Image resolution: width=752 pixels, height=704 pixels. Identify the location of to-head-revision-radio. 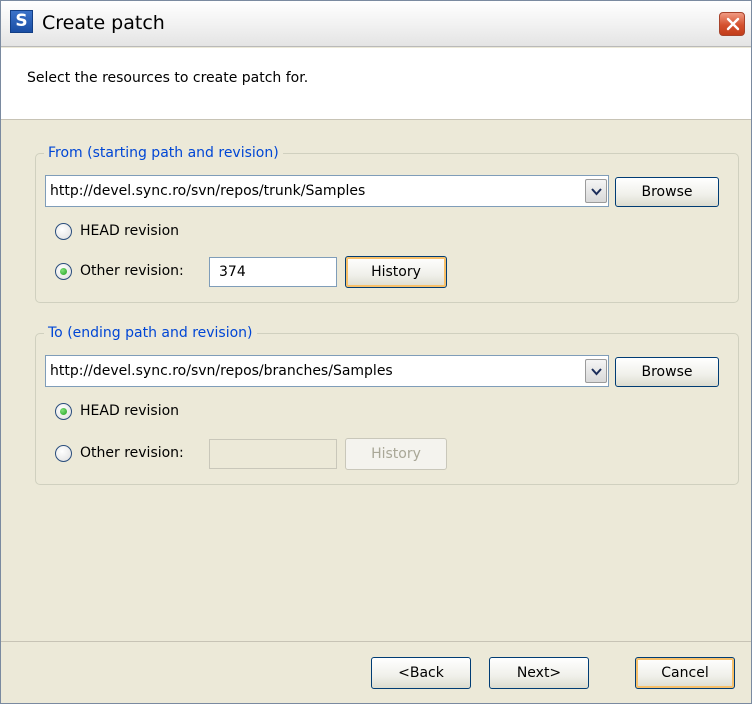
(63, 411).